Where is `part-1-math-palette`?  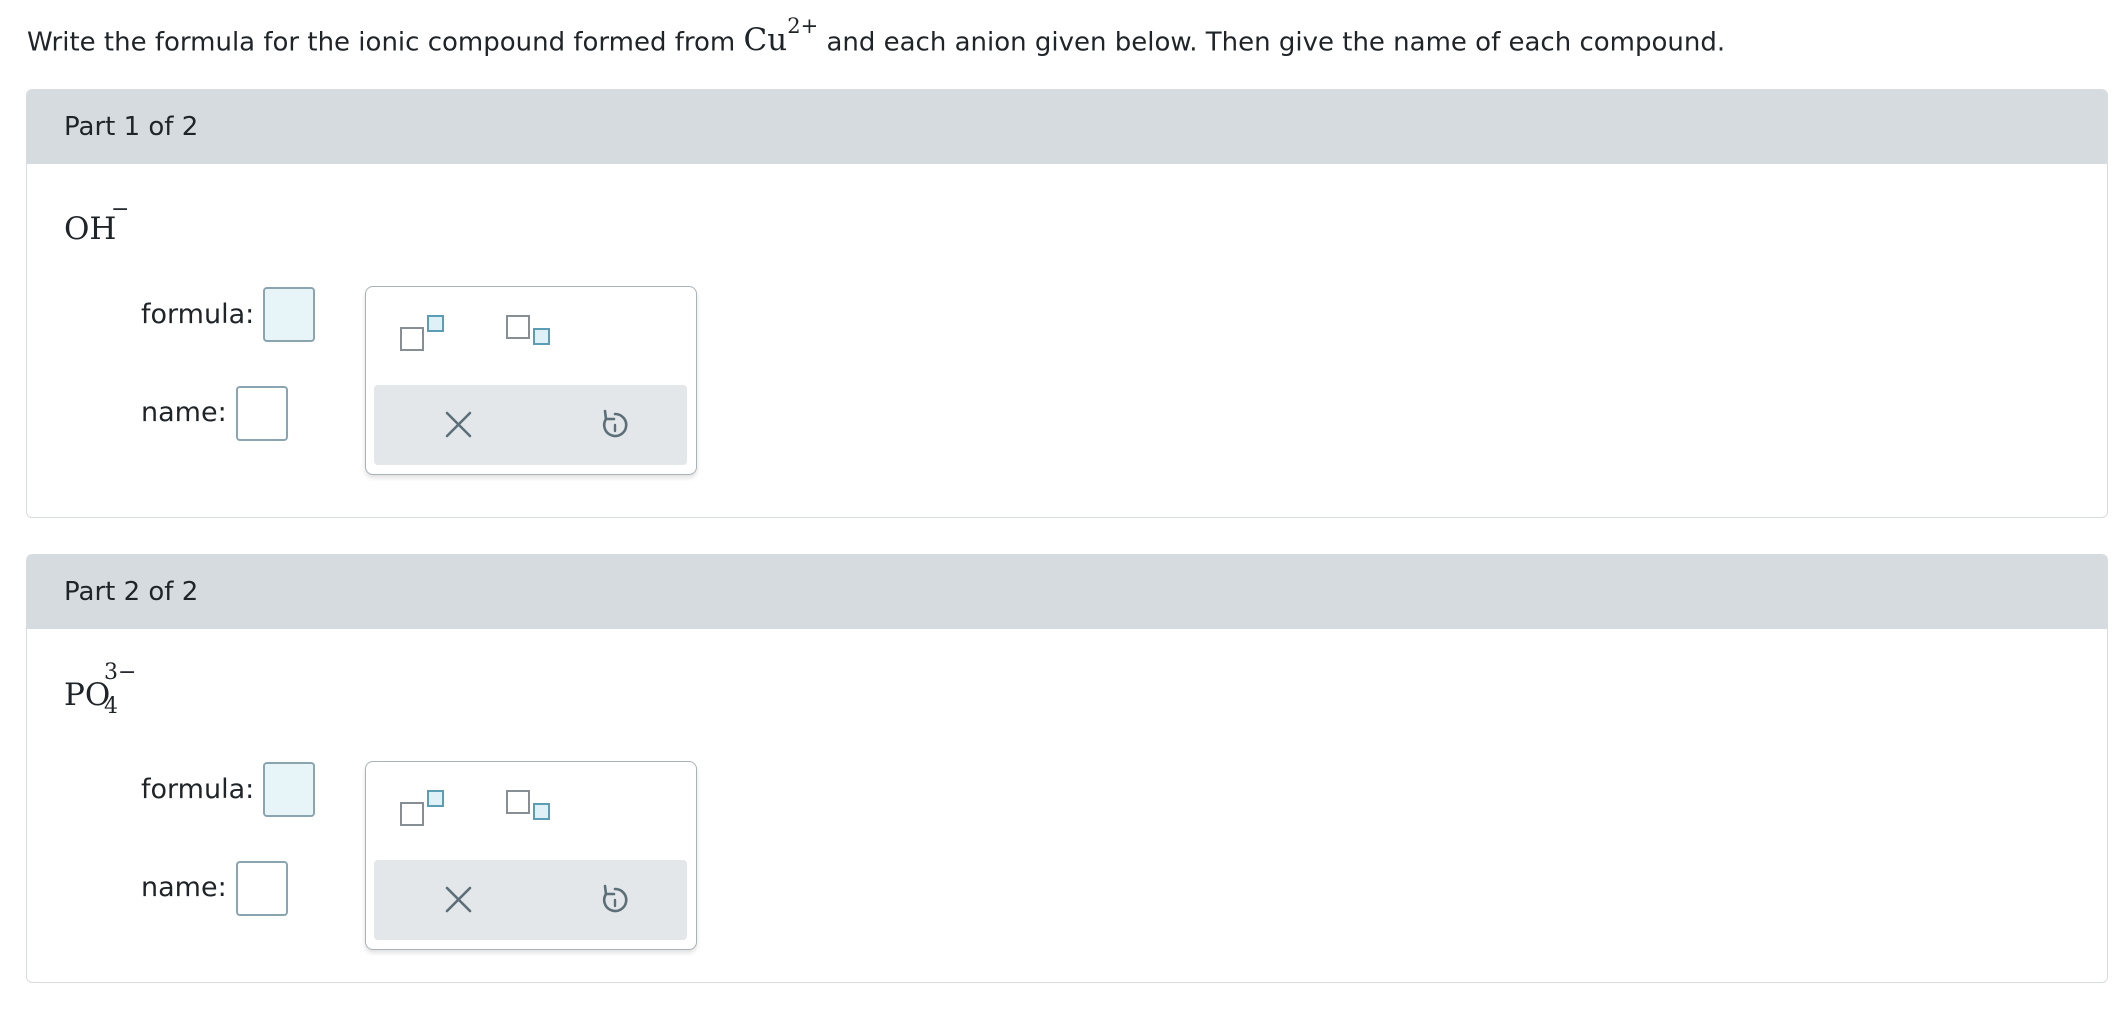 part-1-math-palette is located at coordinates (531, 380).